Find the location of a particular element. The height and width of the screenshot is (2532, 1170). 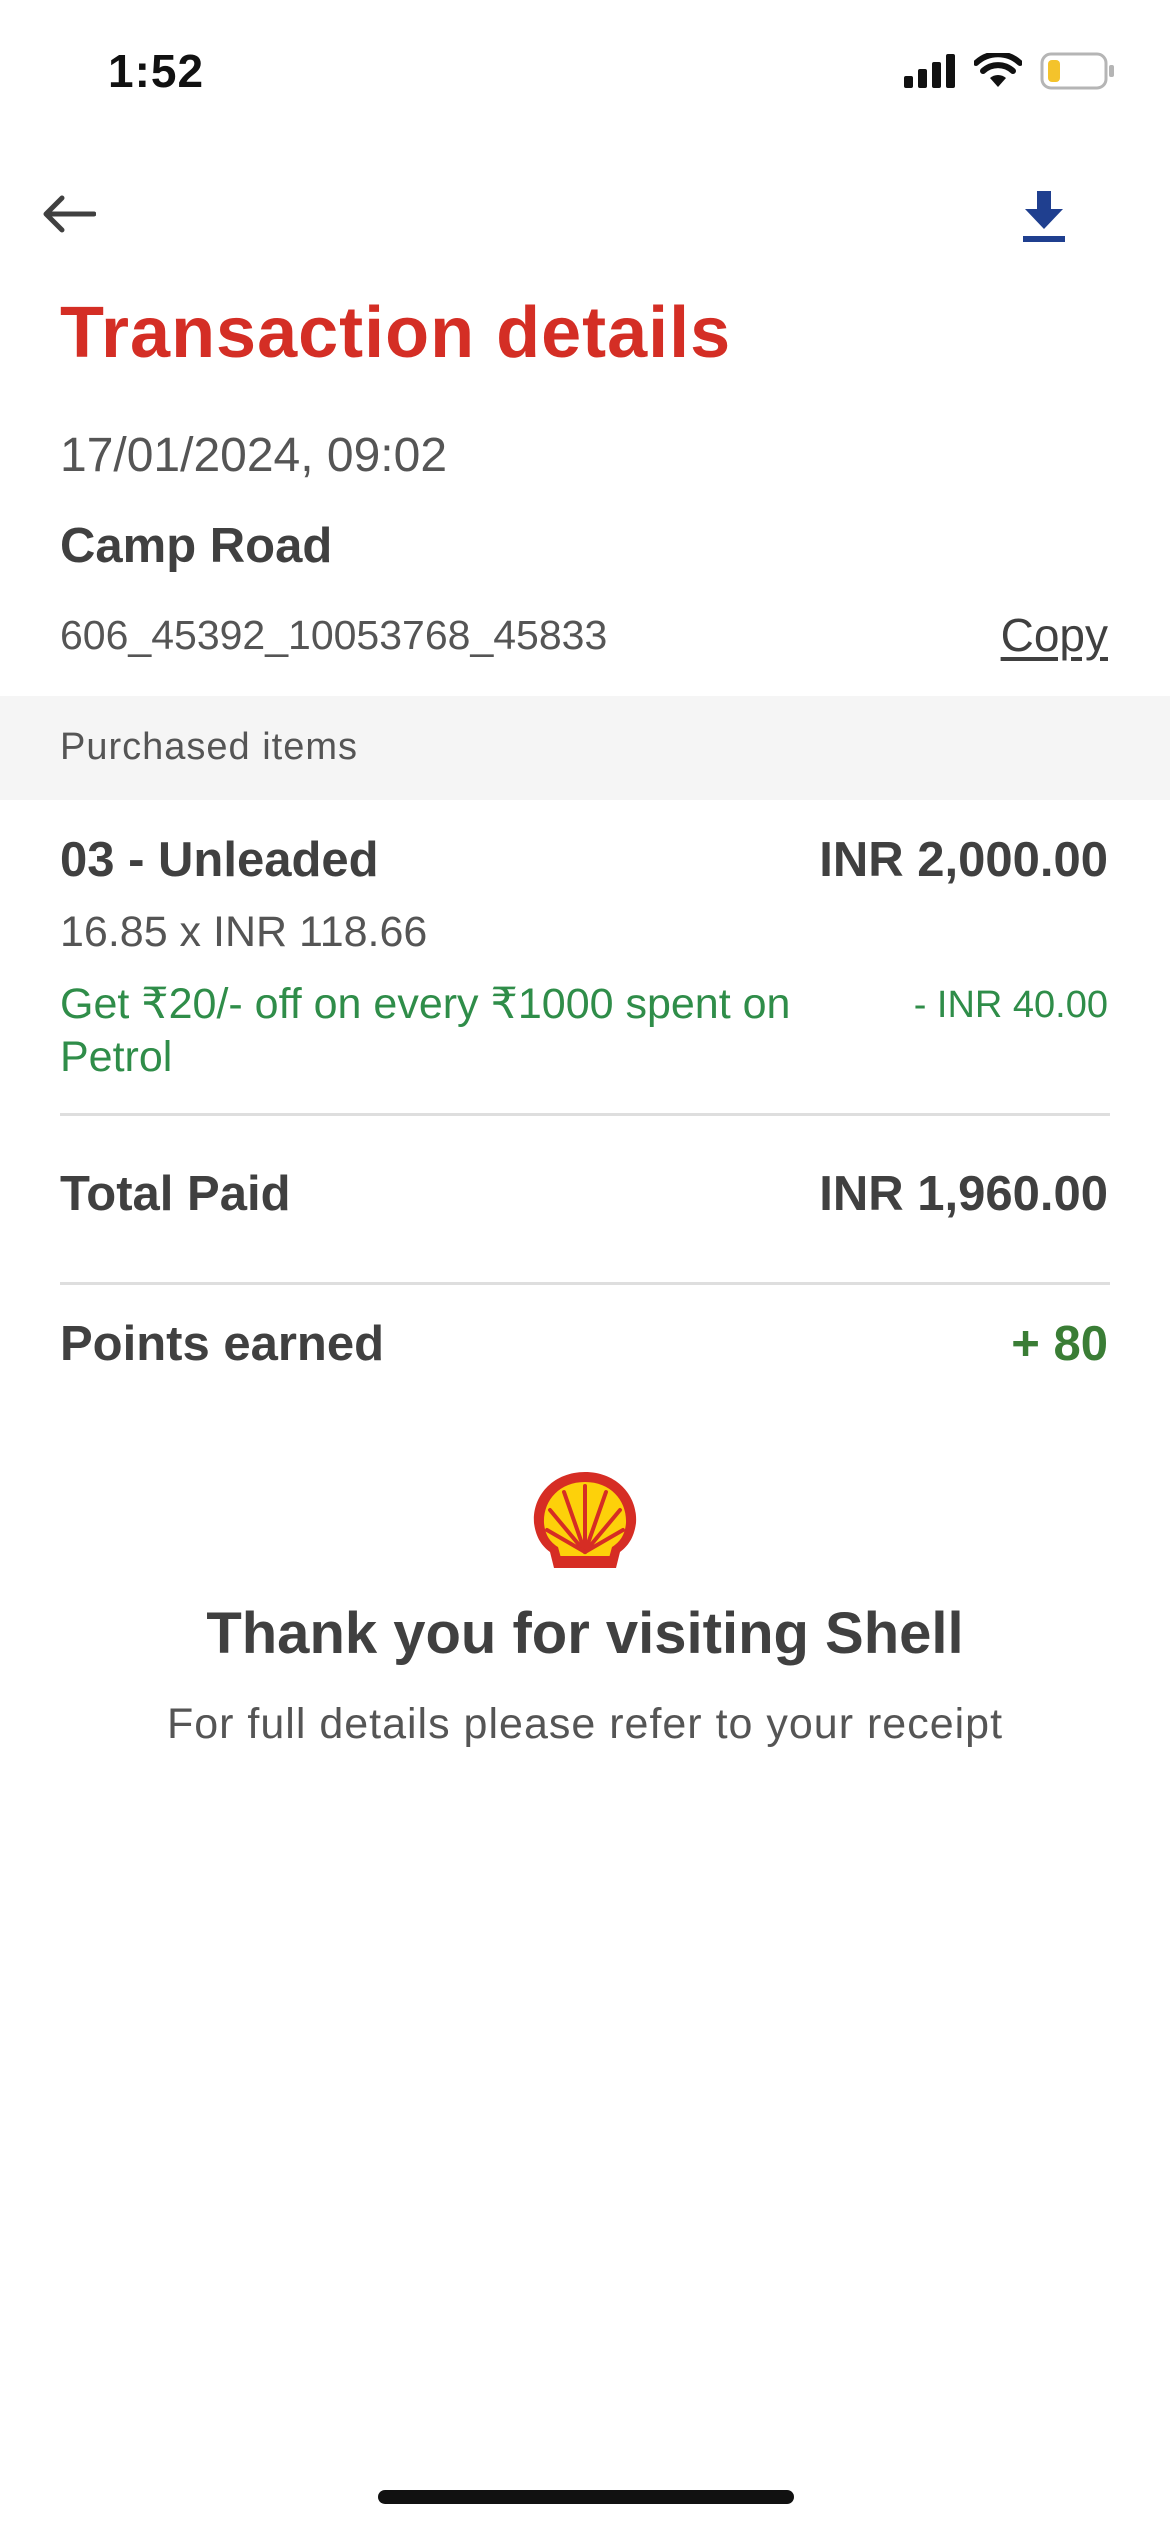

back-button is located at coordinates (68, 214).